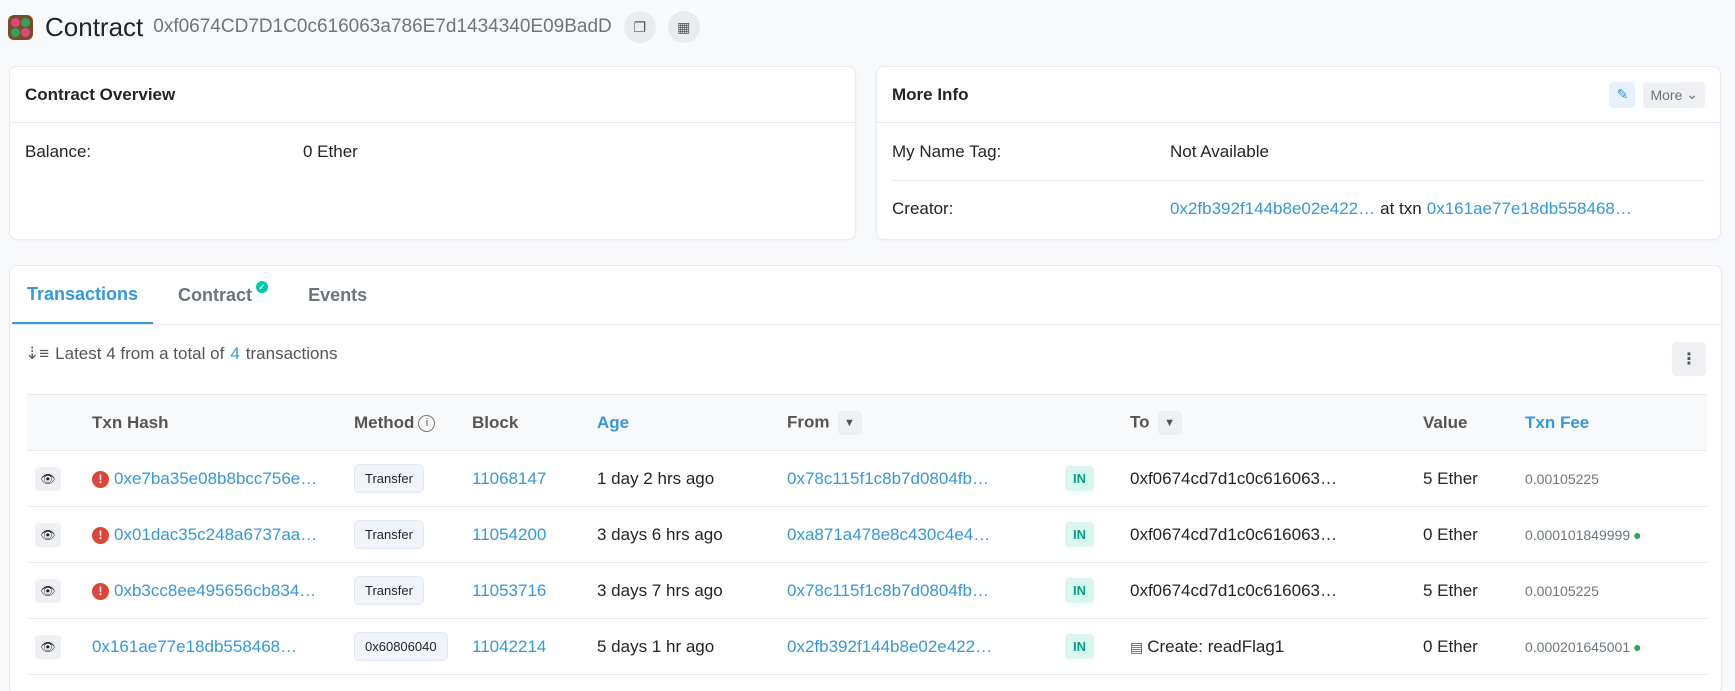 This screenshot has width=1735, height=691. Describe the element at coordinates (808, 421) in the screenshot. I see `col-from-label: From` at that location.